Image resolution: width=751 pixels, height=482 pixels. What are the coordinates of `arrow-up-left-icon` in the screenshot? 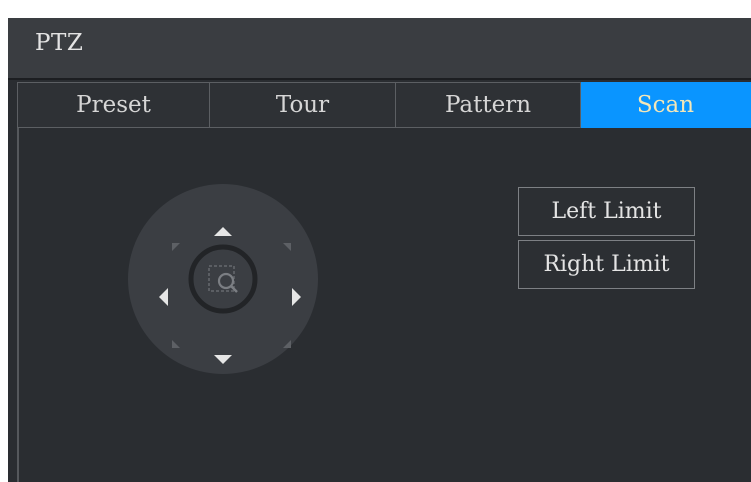 It's located at (176, 247).